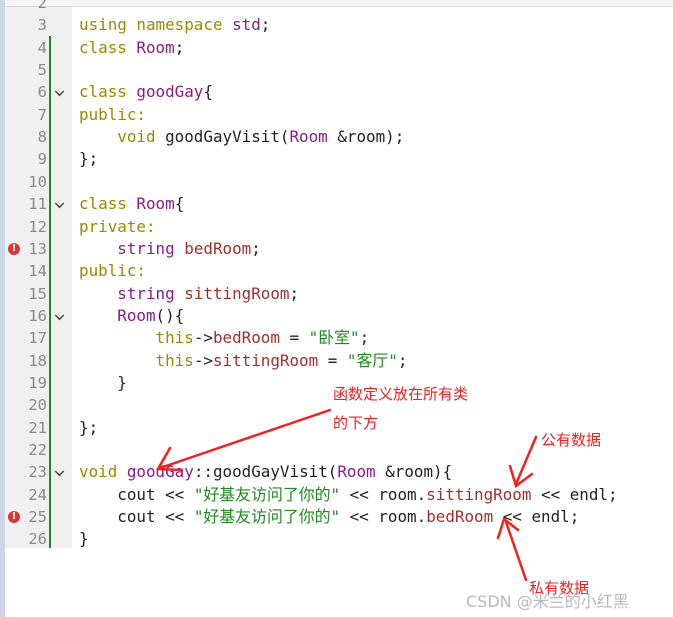 The image size is (673, 617). I want to click on annotation-function-placement: 函数定义放在所有类, so click(401, 394).